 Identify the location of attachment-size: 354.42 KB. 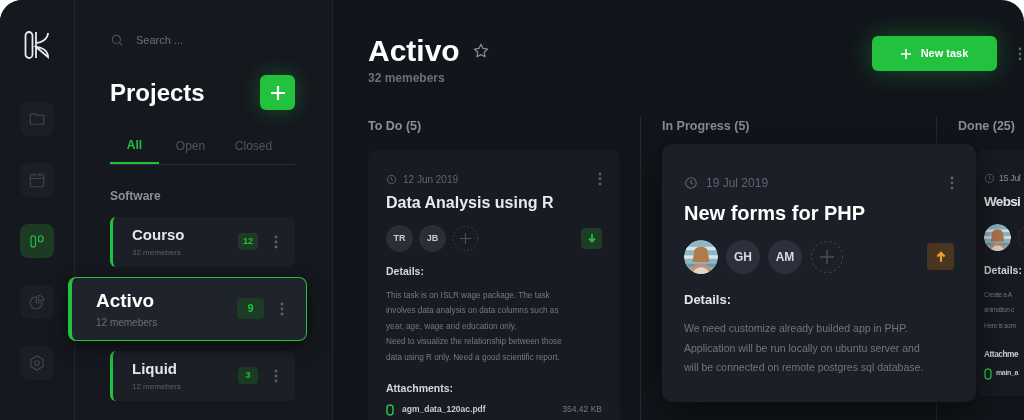
(582, 409).